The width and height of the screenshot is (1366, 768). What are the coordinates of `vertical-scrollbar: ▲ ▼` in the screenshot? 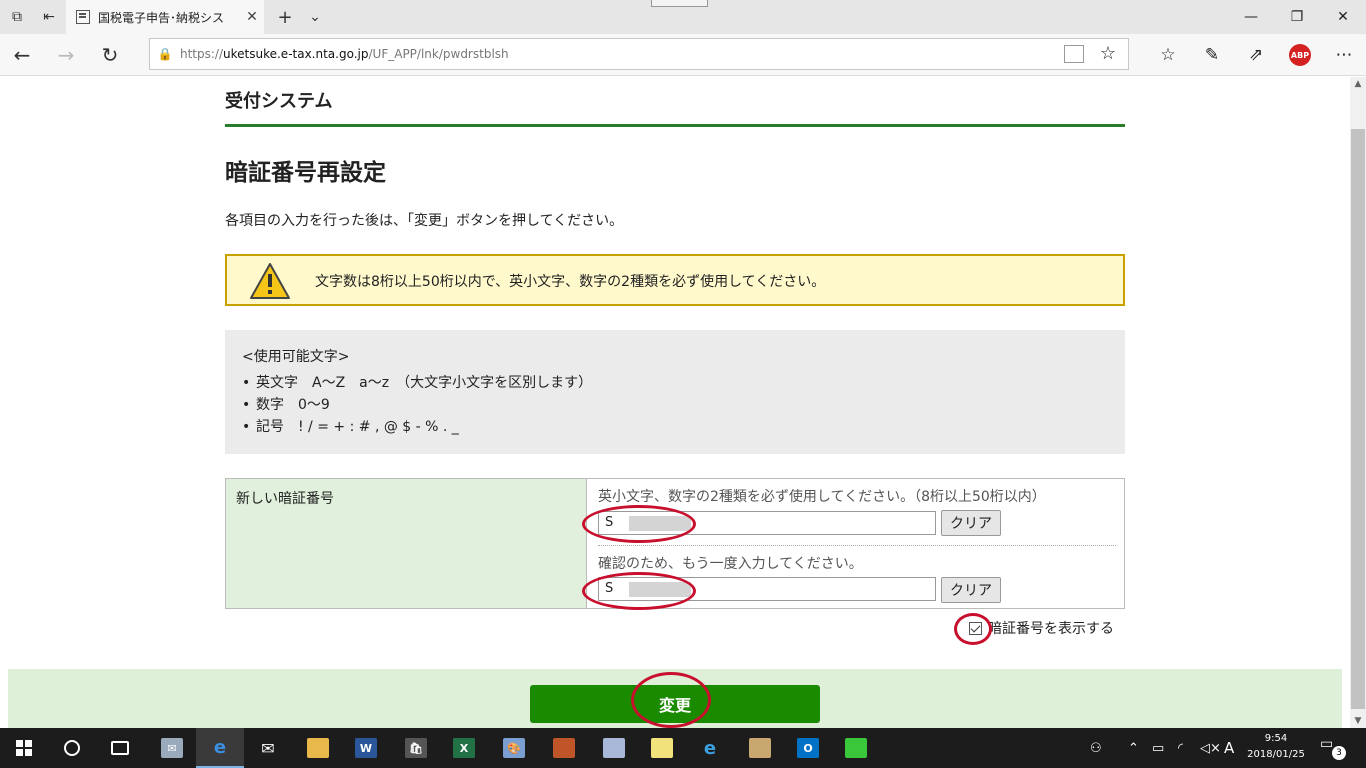 It's located at (1358, 402).